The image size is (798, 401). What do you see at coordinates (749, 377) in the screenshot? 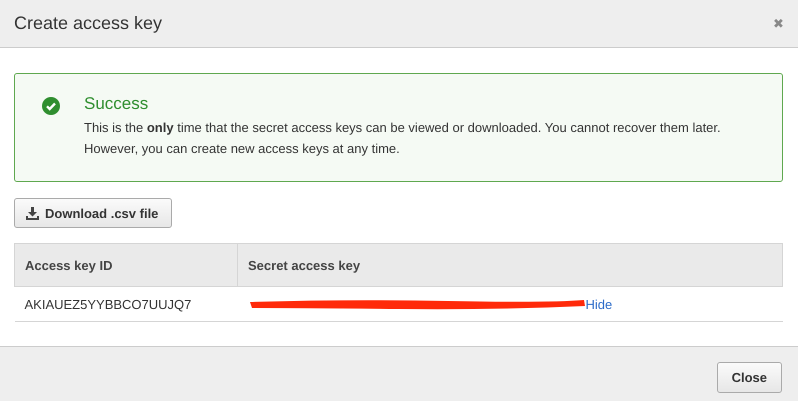
I see `close-button: Close` at bounding box center [749, 377].